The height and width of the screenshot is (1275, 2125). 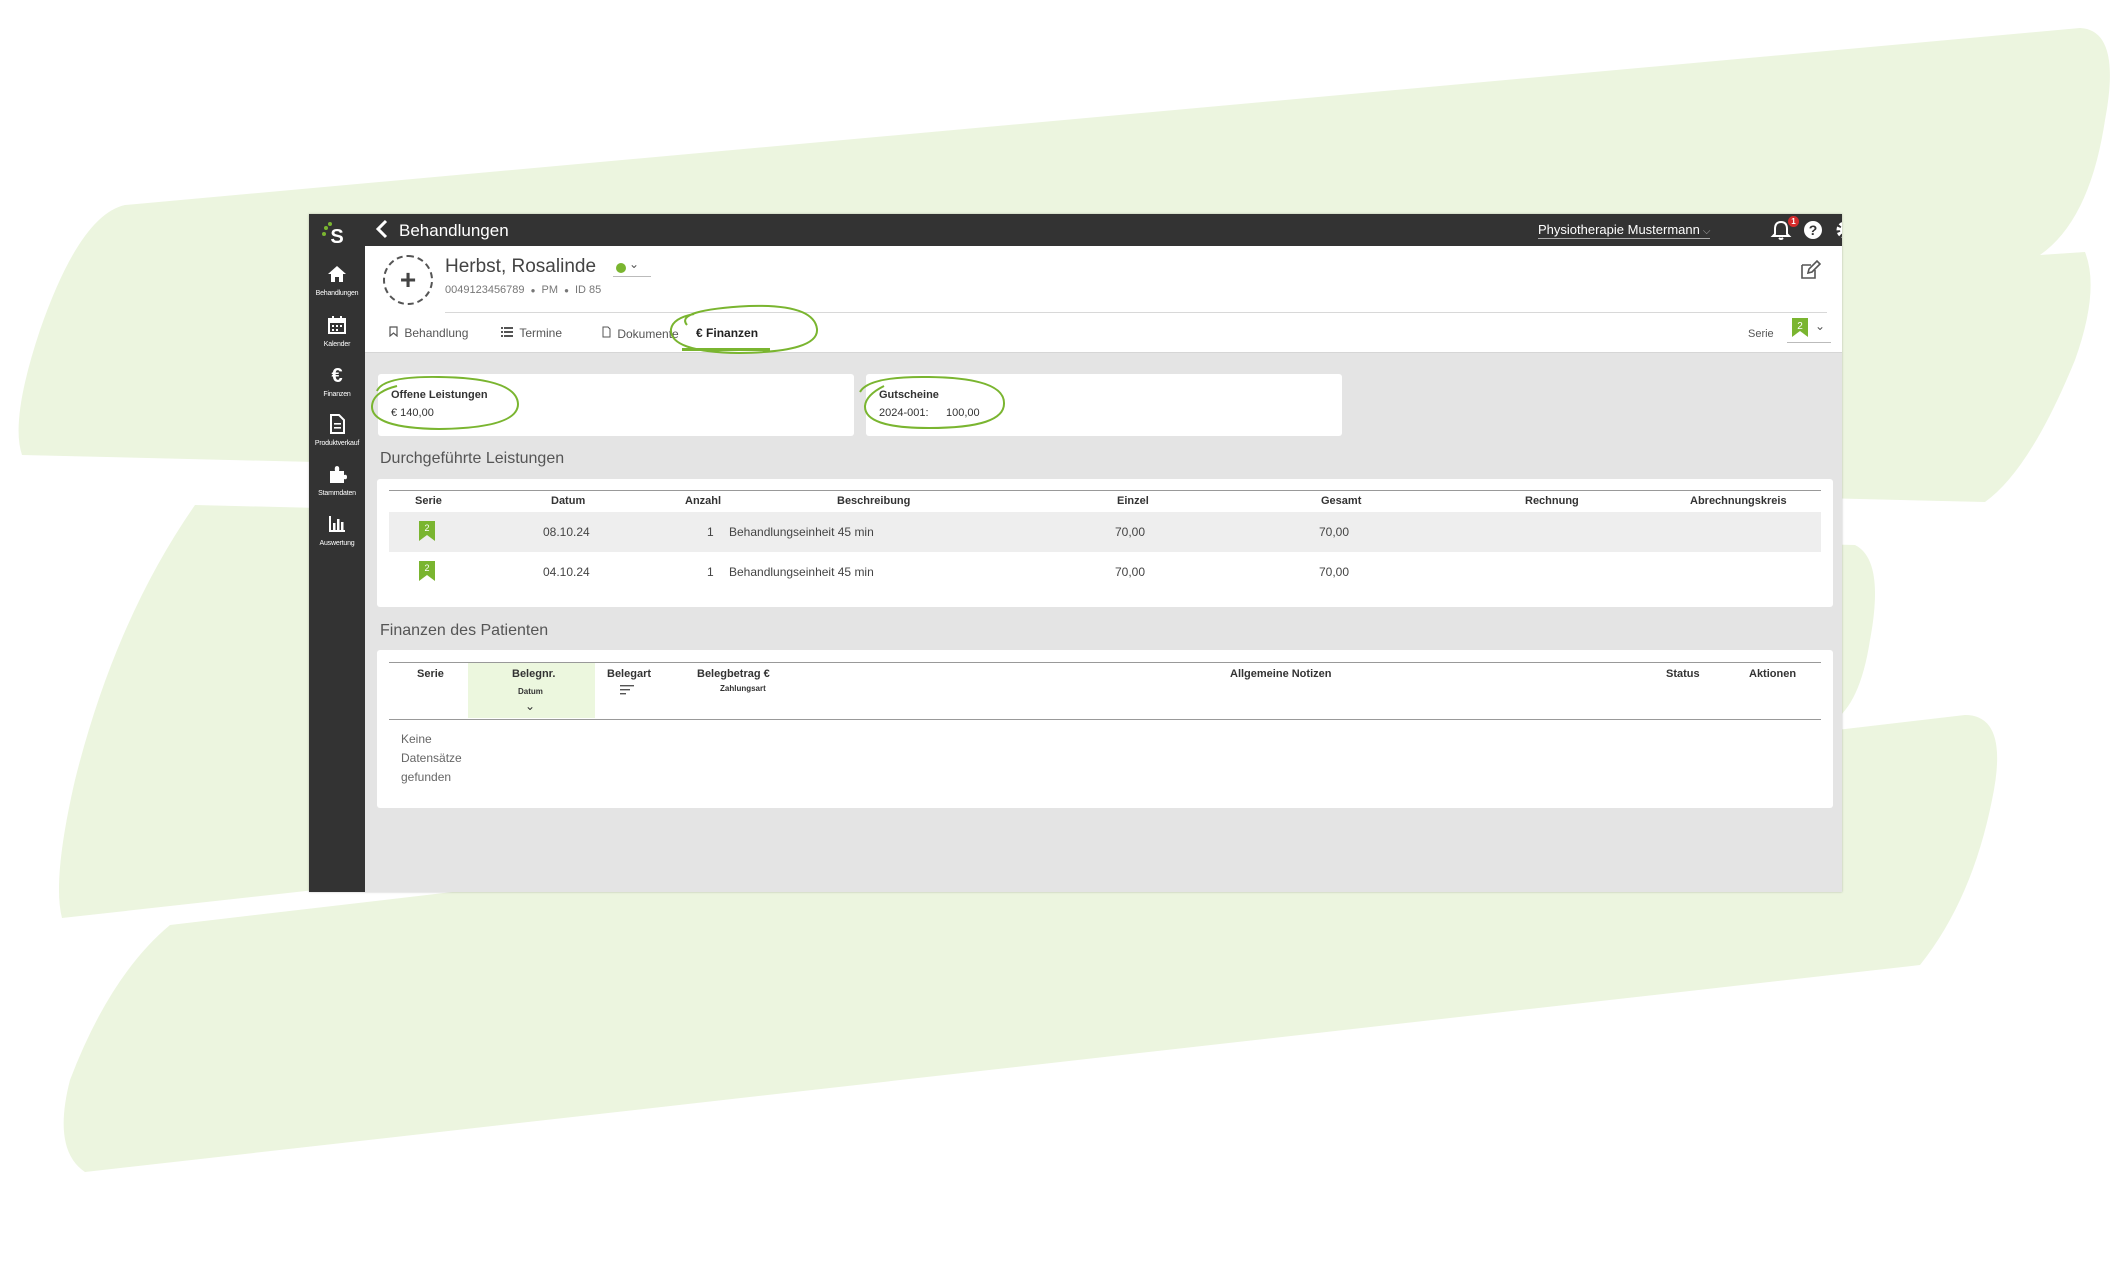 I want to click on list-icon, so click(x=508, y=333).